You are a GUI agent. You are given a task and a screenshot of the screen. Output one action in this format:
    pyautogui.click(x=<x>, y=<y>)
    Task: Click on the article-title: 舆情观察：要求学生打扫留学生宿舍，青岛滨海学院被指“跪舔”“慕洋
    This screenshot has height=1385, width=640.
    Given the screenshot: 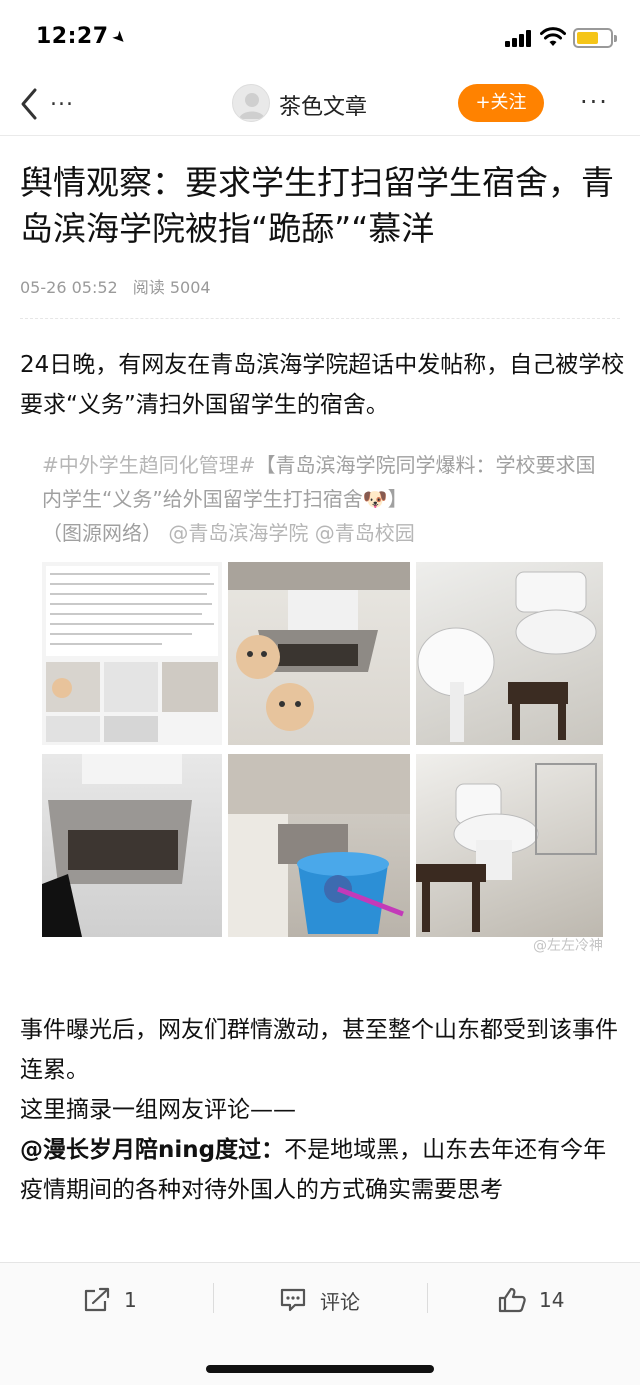 What is the action you would take?
    pyautogui.click(x=317, y=205)
    